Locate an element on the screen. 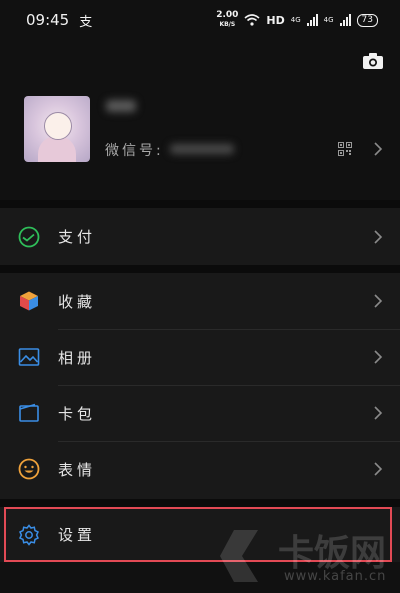 The image size is (400, 593). avatar is located at coordinates (57, 129).